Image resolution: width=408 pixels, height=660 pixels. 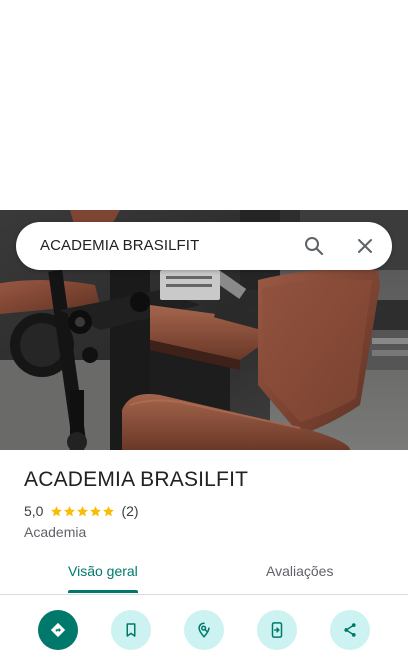 I want to click on review-count: (2), so click(x=129, y=511).